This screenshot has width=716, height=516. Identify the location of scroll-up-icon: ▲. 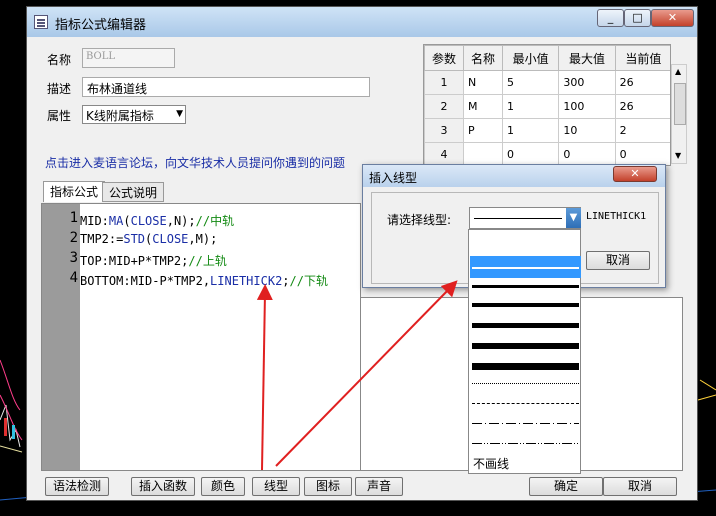
(678, 71).